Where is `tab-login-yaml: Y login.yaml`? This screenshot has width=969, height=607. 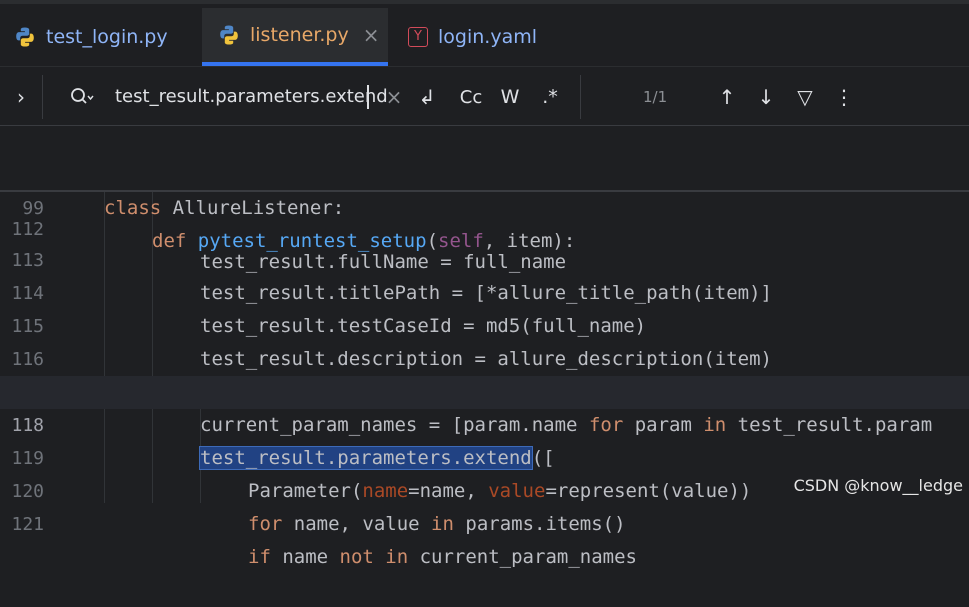
tab-login-yaml: Y login.yaml is located at coordinates (472, 37).